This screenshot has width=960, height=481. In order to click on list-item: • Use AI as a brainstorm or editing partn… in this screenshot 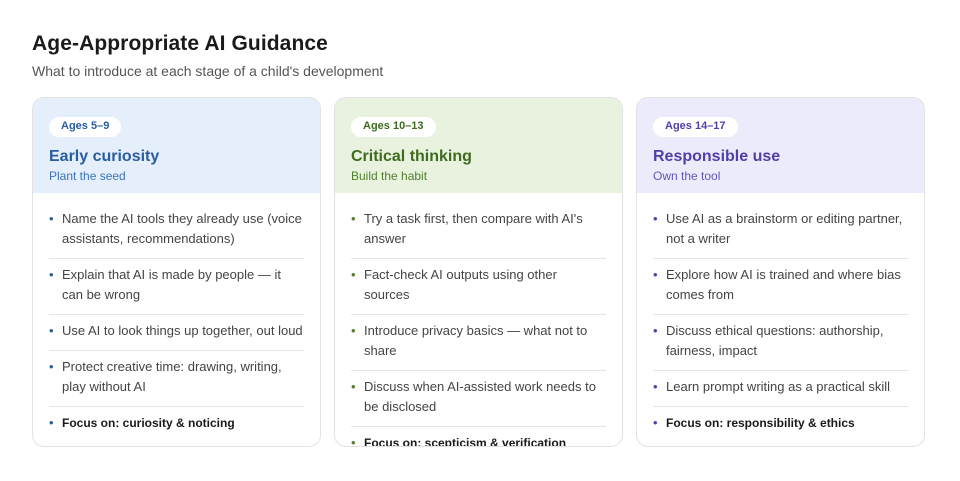, I will do `click(780, 231)`.